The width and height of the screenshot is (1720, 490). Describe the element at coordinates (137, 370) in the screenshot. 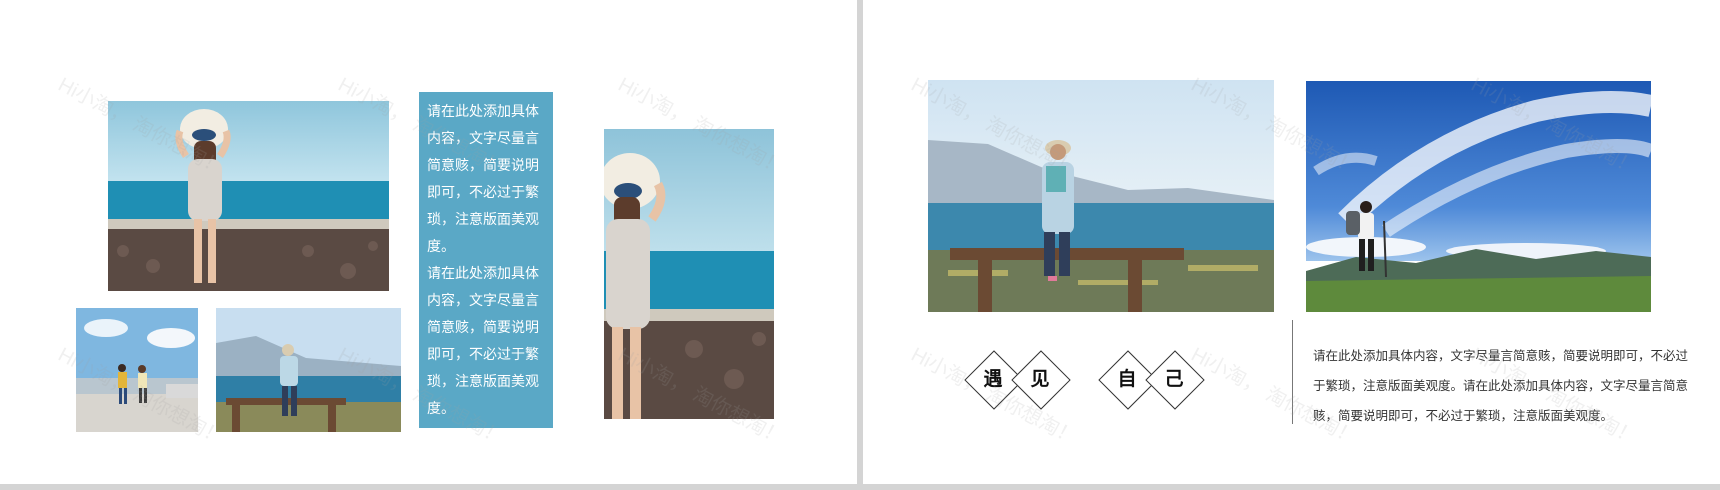

I see `photo-couple-walking` at that location.